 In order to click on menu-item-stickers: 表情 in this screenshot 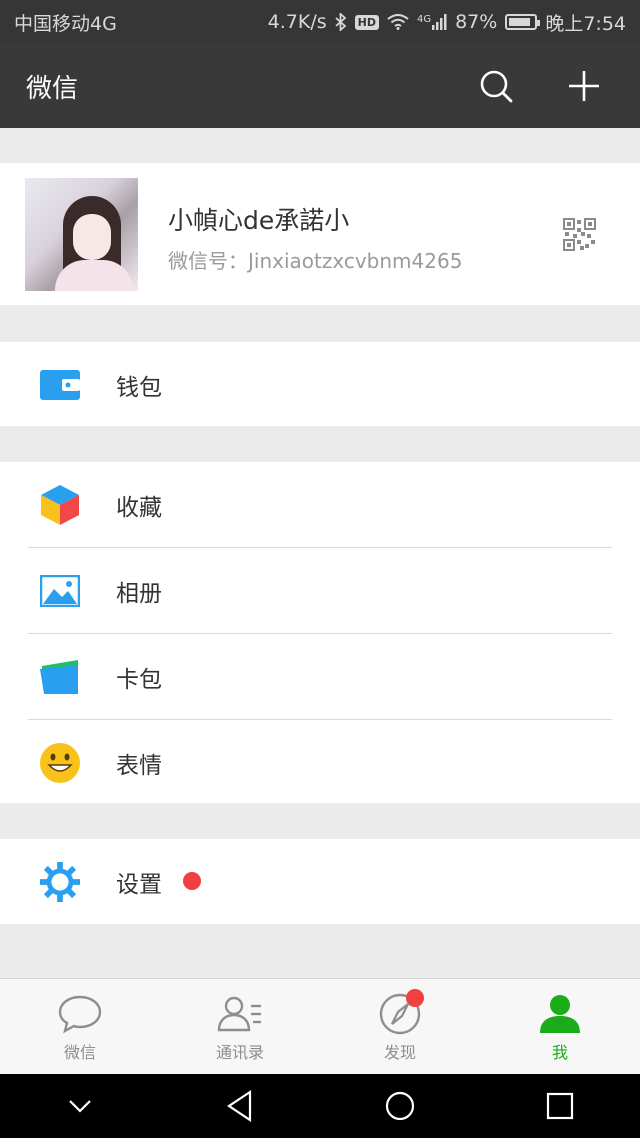, I will do `click(320, 762)`.